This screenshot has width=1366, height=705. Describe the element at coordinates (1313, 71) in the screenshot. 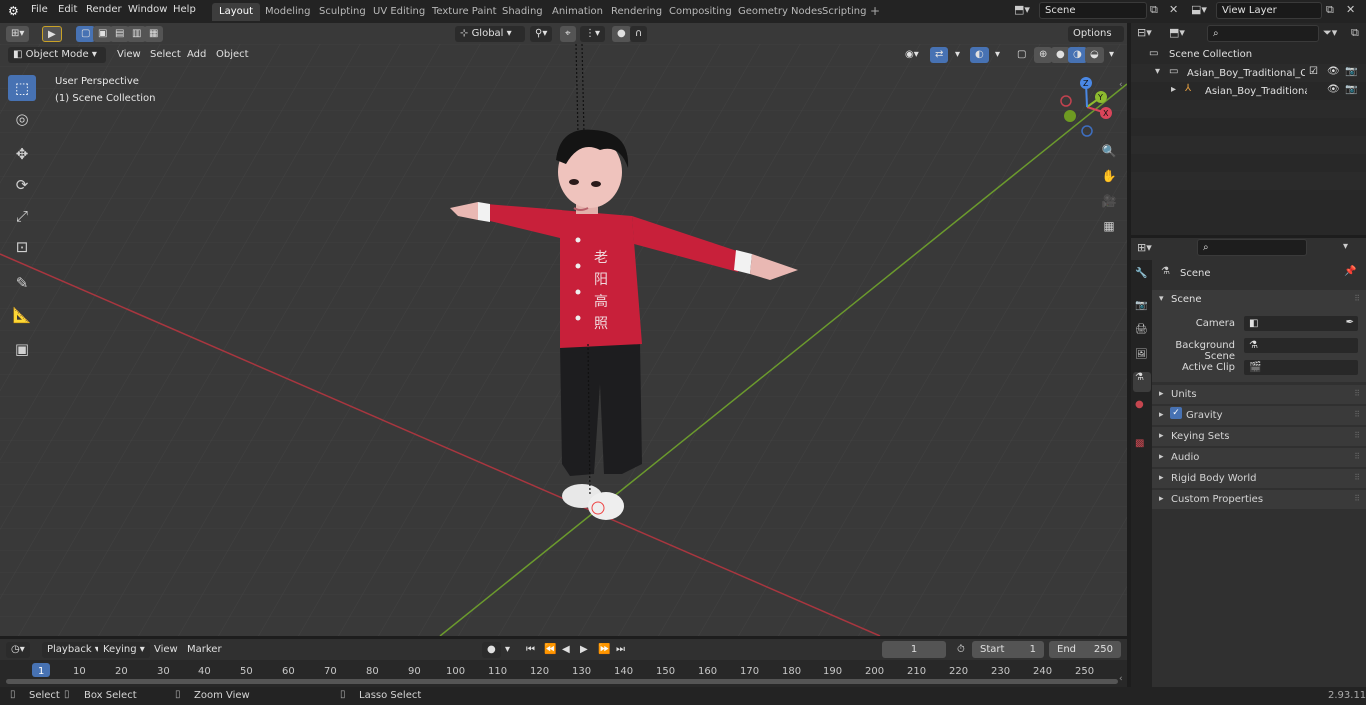

I see `include-checkbox: ☑` at that location.